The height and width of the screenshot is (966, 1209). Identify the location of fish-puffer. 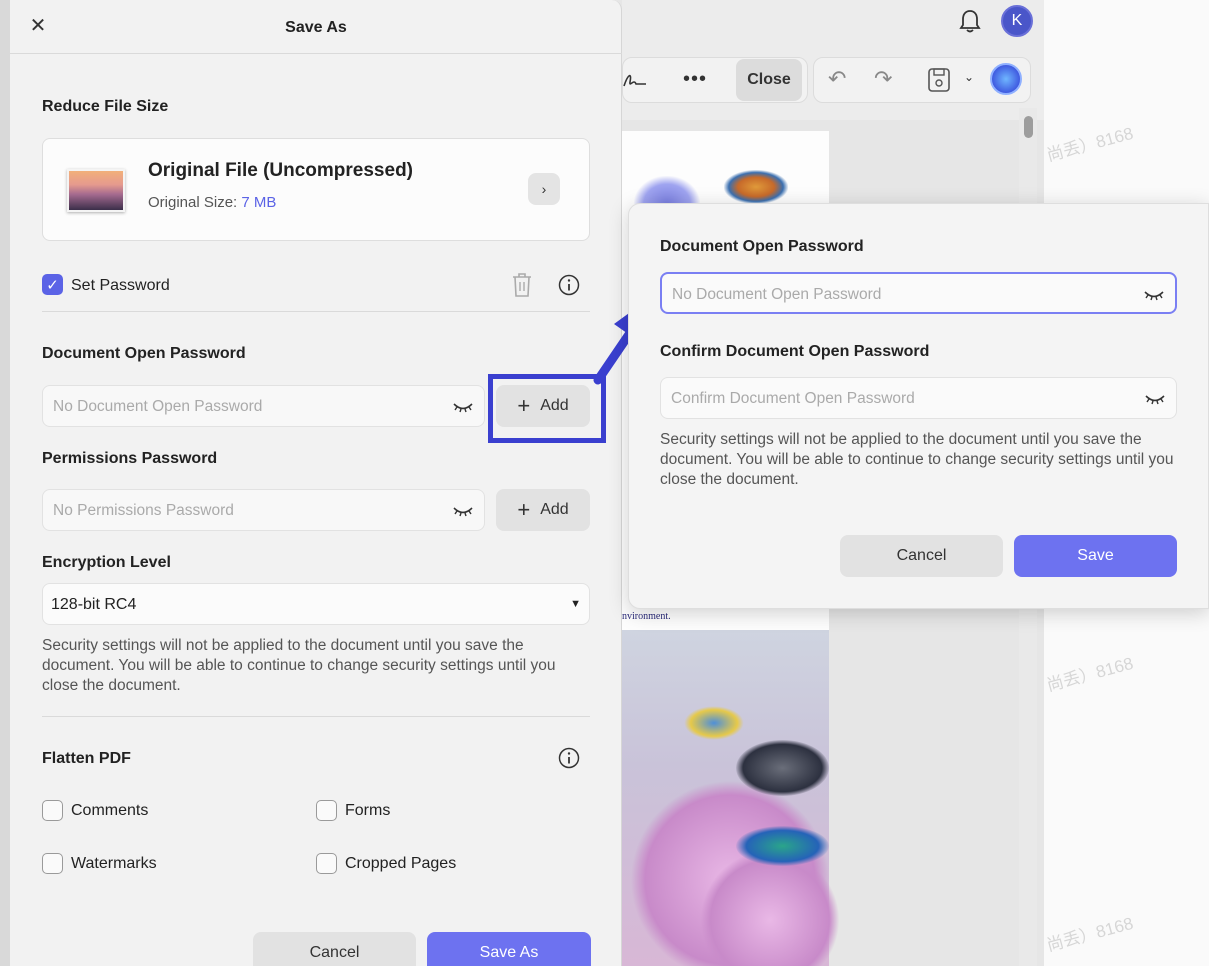
(782, 768).